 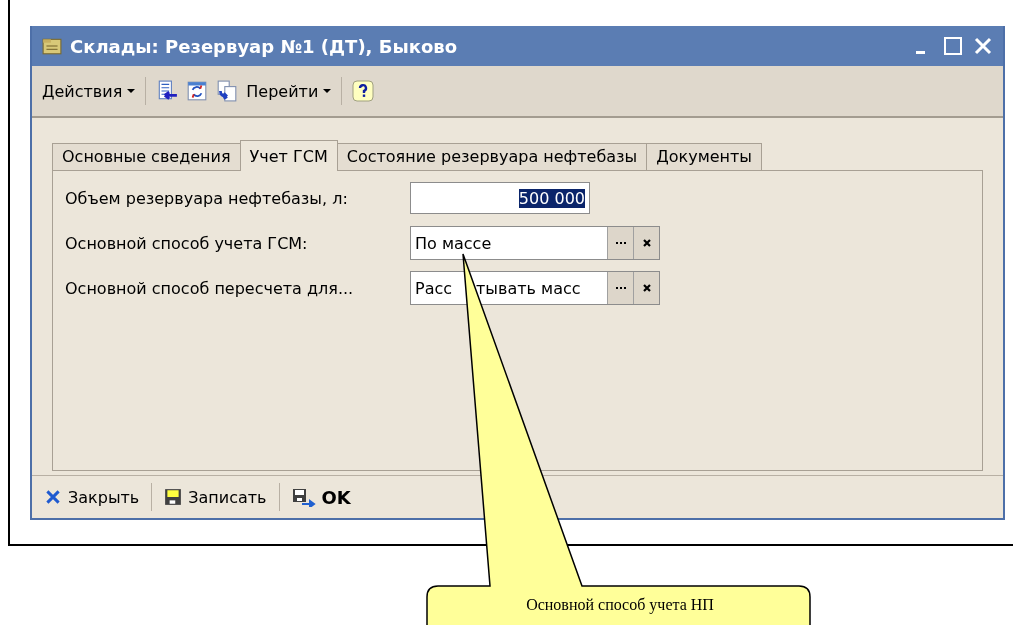 What do you see at coordinates (953, 46) in the screenshot?
I see `maximize-icon` at bounding box center [953, 46].